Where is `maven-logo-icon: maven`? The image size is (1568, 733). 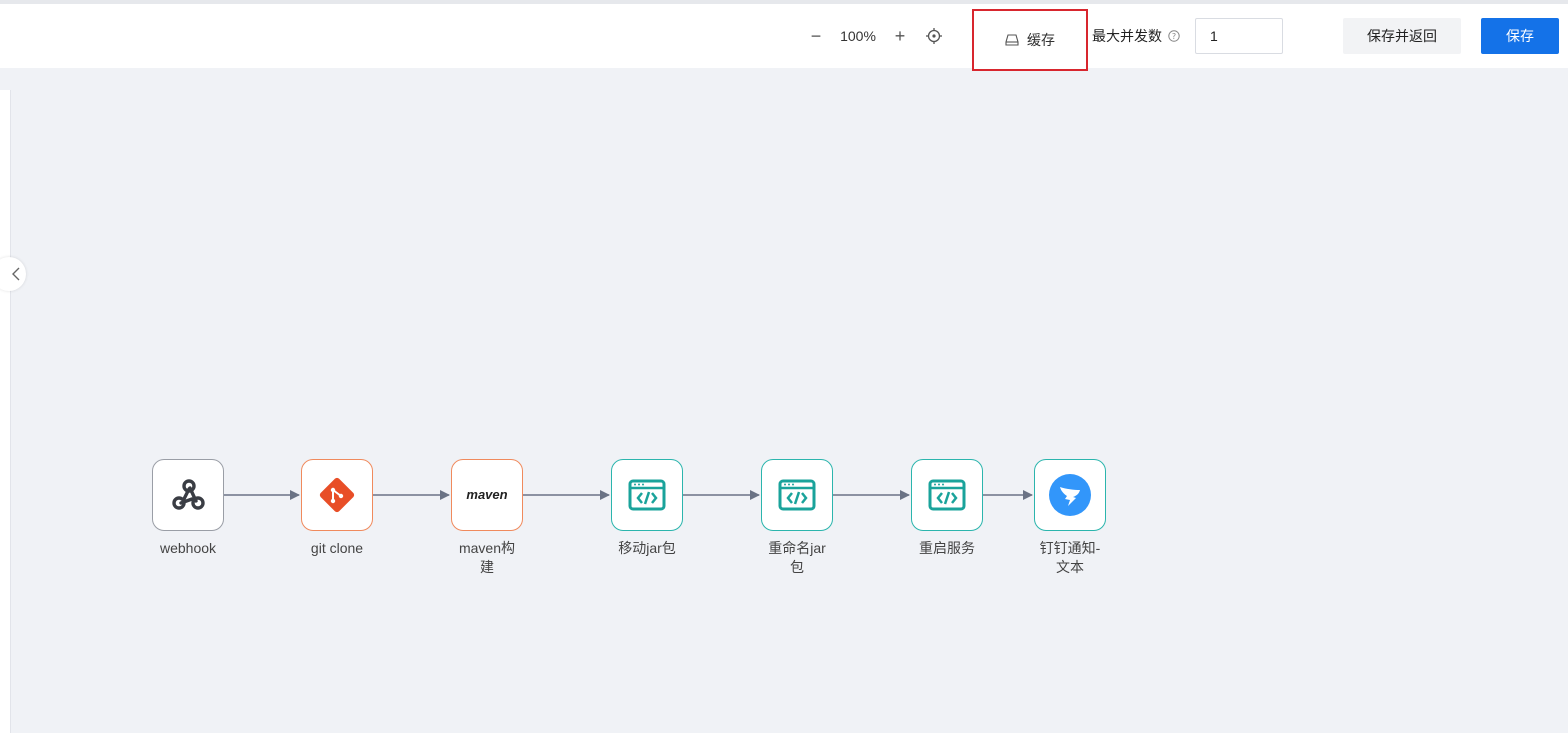 maven-logo-icon: maven is located at coordinates (486, 494).